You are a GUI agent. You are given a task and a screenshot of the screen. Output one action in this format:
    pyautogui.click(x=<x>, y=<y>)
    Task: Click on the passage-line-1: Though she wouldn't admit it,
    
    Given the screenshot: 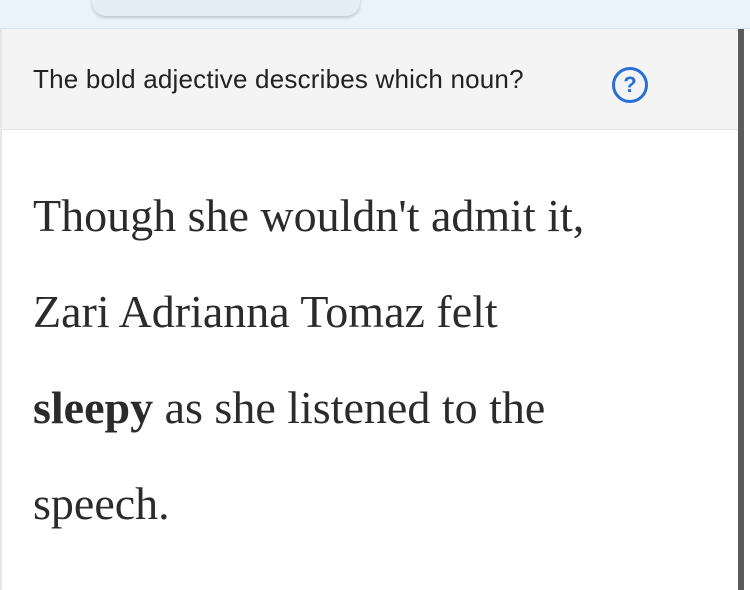 What is the action you would take?
    pyautogui.click(x=309, y=215)
    